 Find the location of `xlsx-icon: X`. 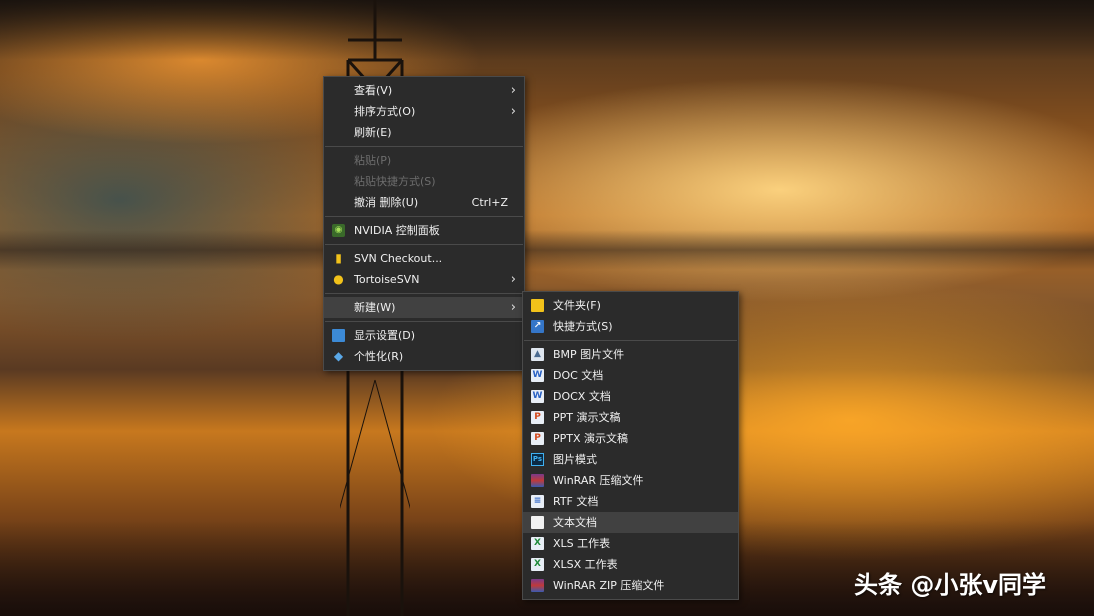

xlsx-icon: X is located at coordinates (537, 564).